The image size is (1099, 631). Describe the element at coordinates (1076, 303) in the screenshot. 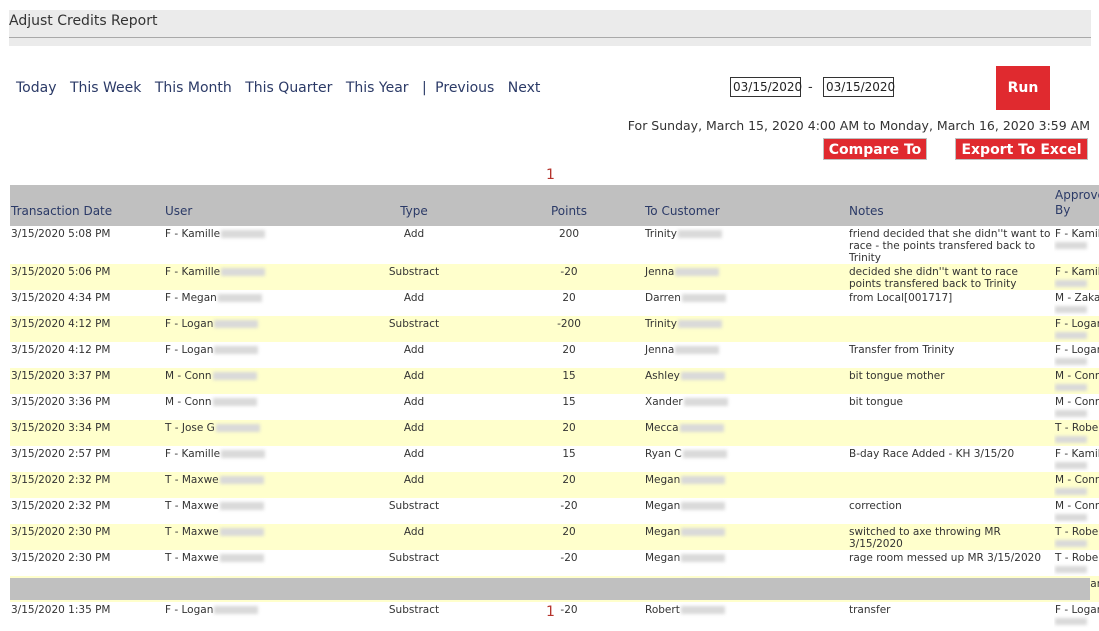

I see `cell-approved-by: M - Zaka` at that location.